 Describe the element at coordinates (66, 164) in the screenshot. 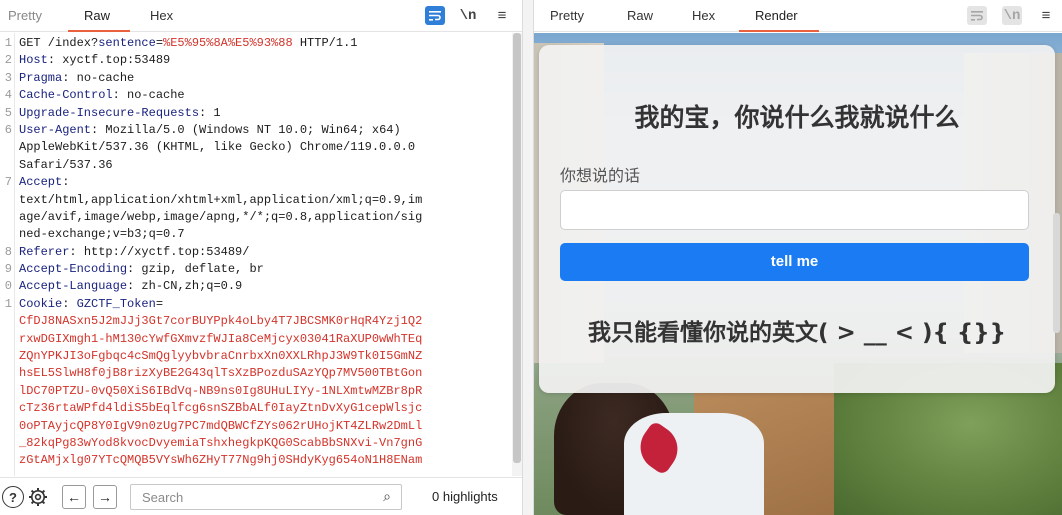

I see `line-token: Safari/537.36` at that location.